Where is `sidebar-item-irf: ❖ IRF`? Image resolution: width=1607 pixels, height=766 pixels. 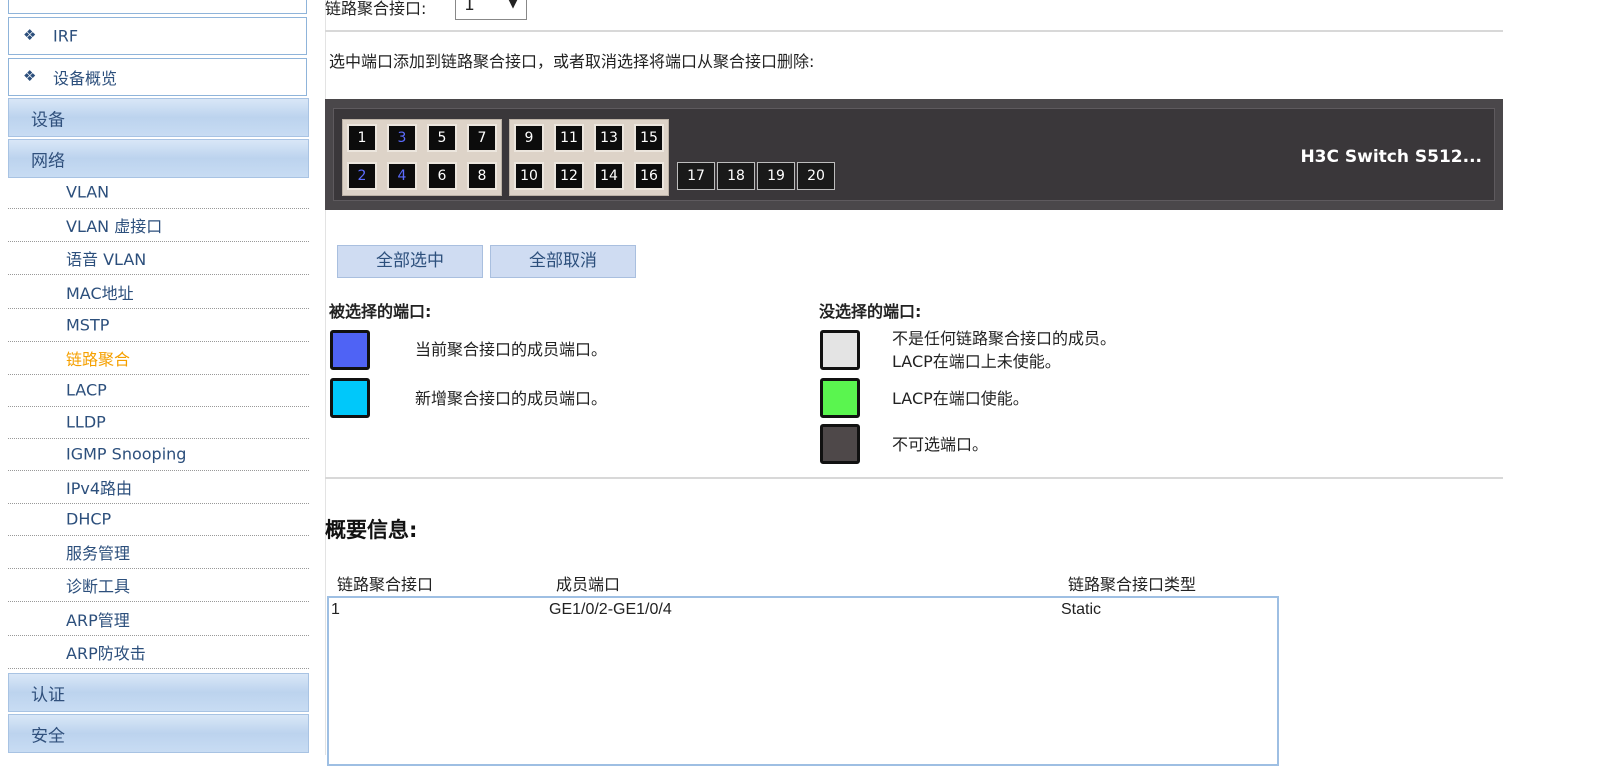 sidebar-item-irf: ❖ IRF is located at coordinates (157, 36).